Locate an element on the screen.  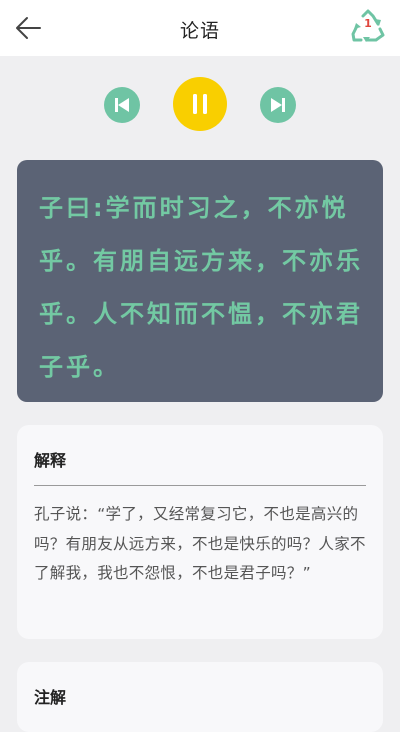
page-title: 论语 is located at coordinates (199, 31).